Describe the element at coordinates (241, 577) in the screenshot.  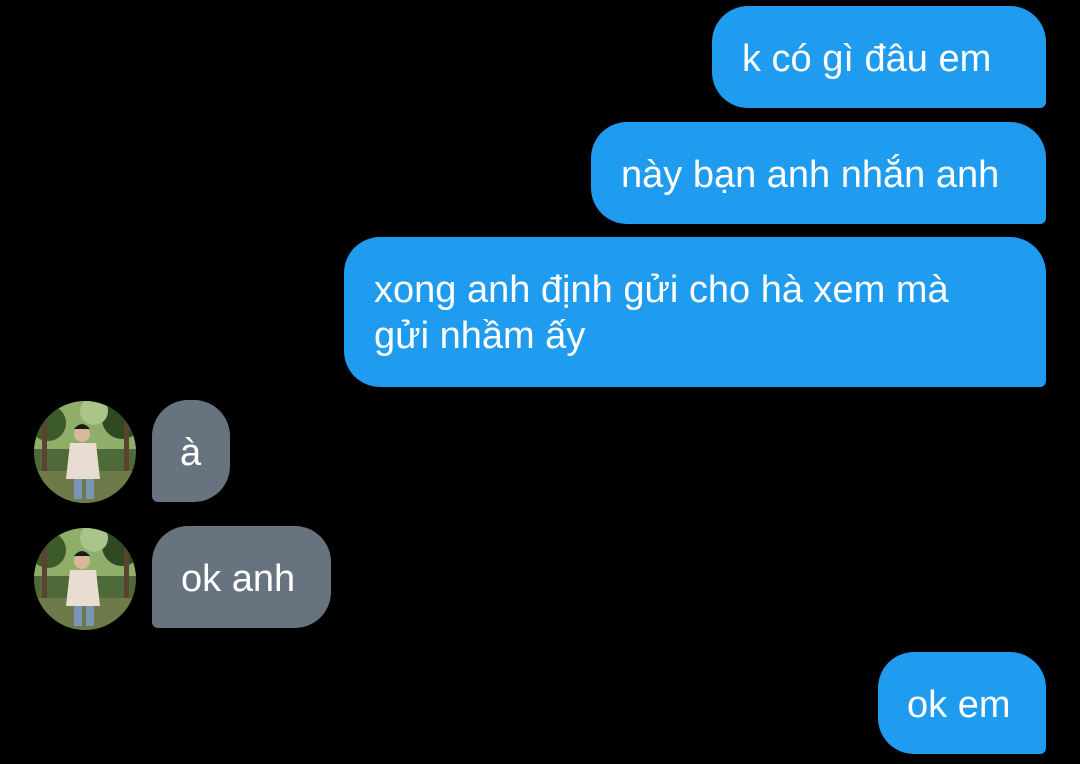
I see `incoming-message-bubble: ok anh` at that location.